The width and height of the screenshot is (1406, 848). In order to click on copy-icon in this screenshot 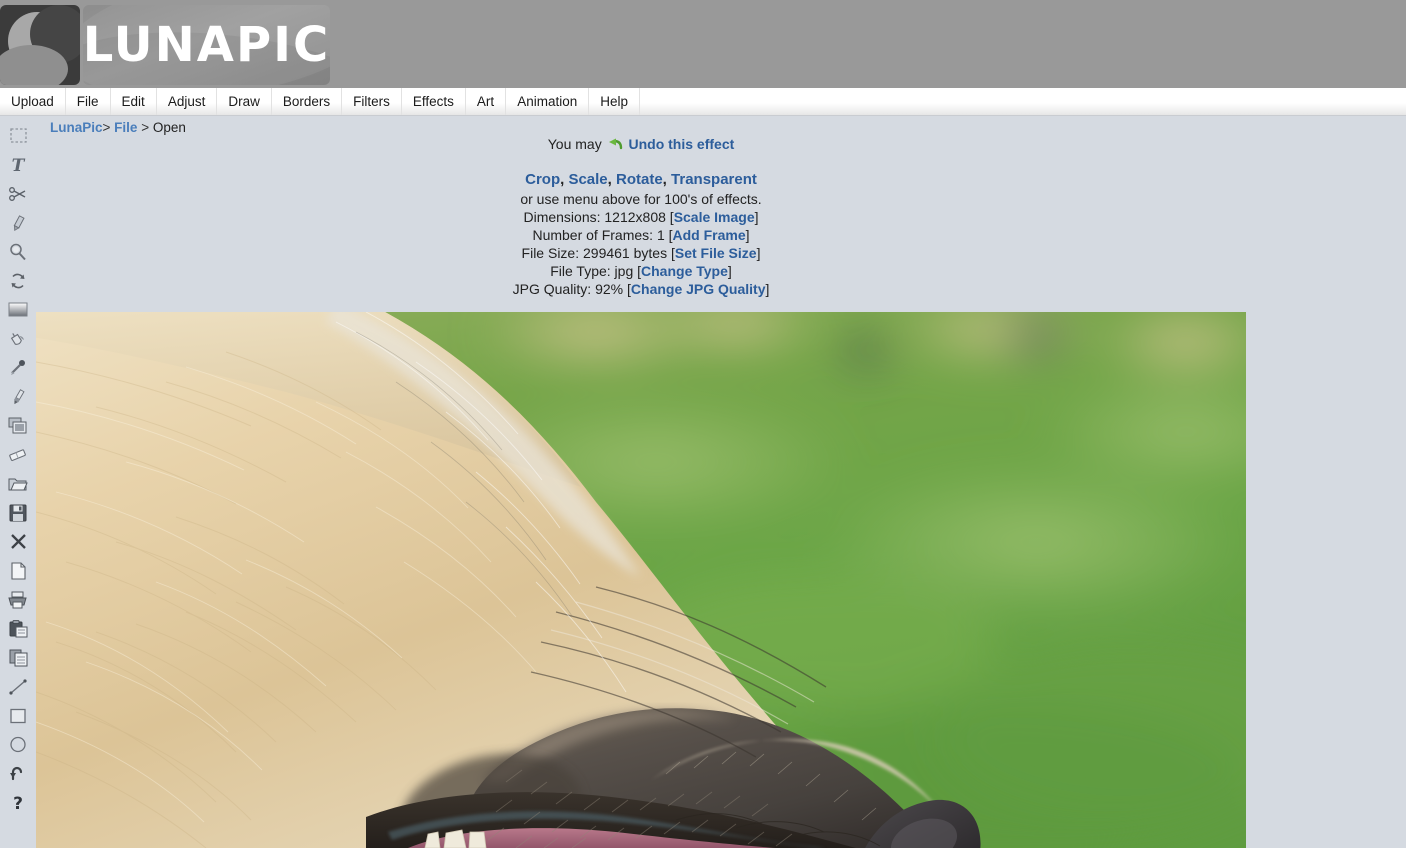, I will do `click(18, 657)`.